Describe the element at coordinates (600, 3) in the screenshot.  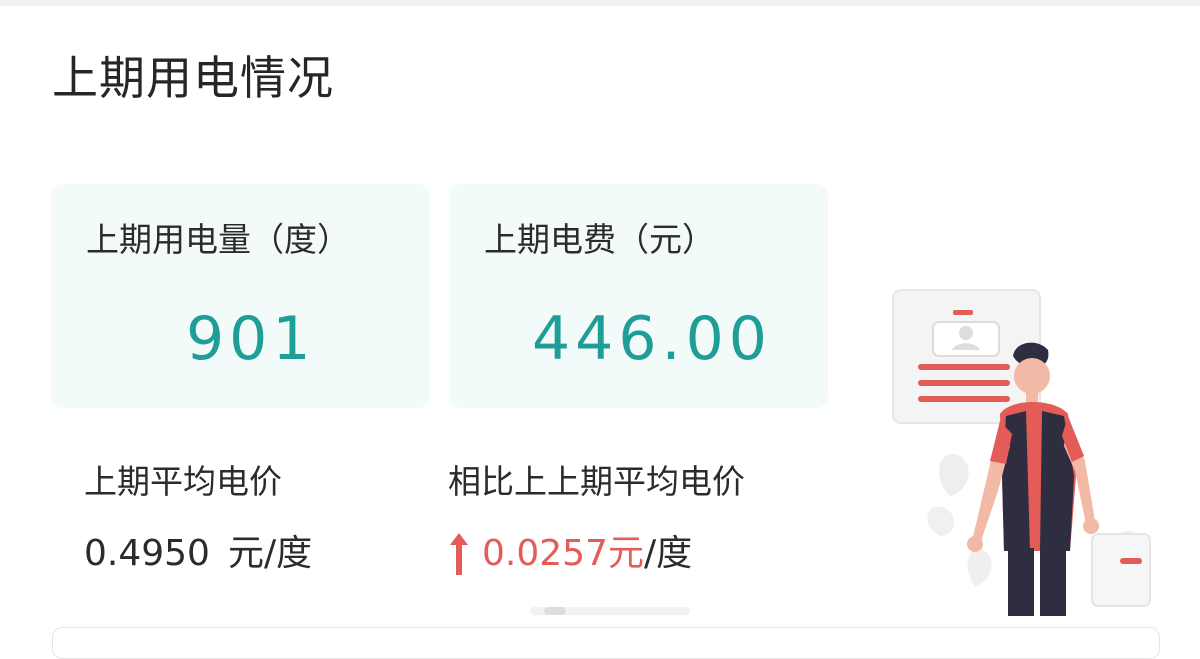
I see `top-strip` at that location.